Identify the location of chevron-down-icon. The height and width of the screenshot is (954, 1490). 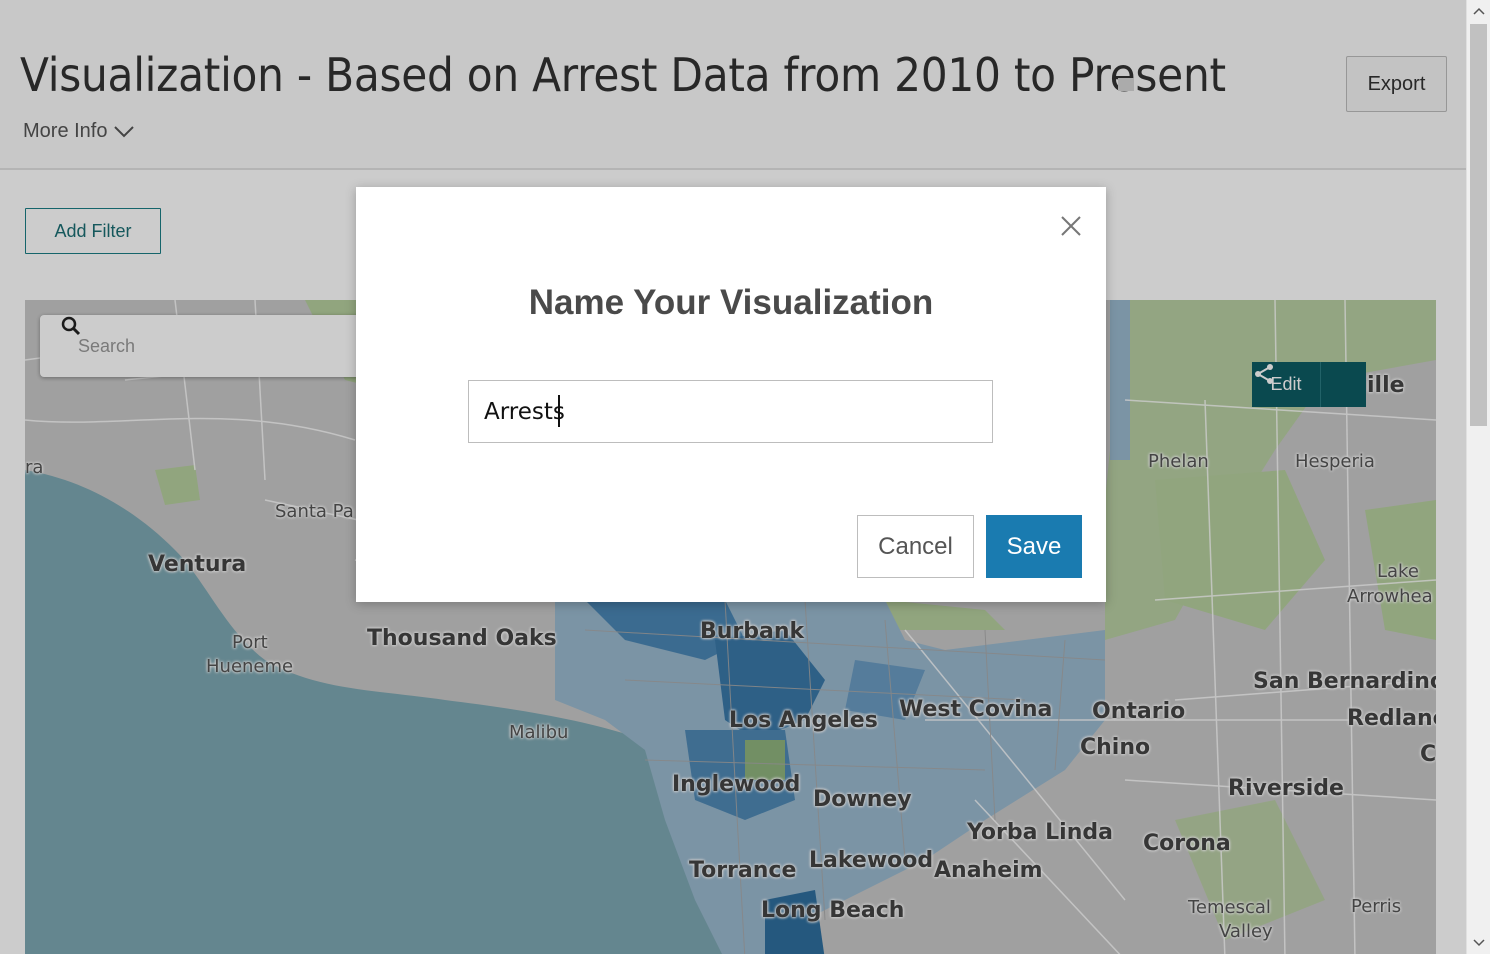
(1479, 943).